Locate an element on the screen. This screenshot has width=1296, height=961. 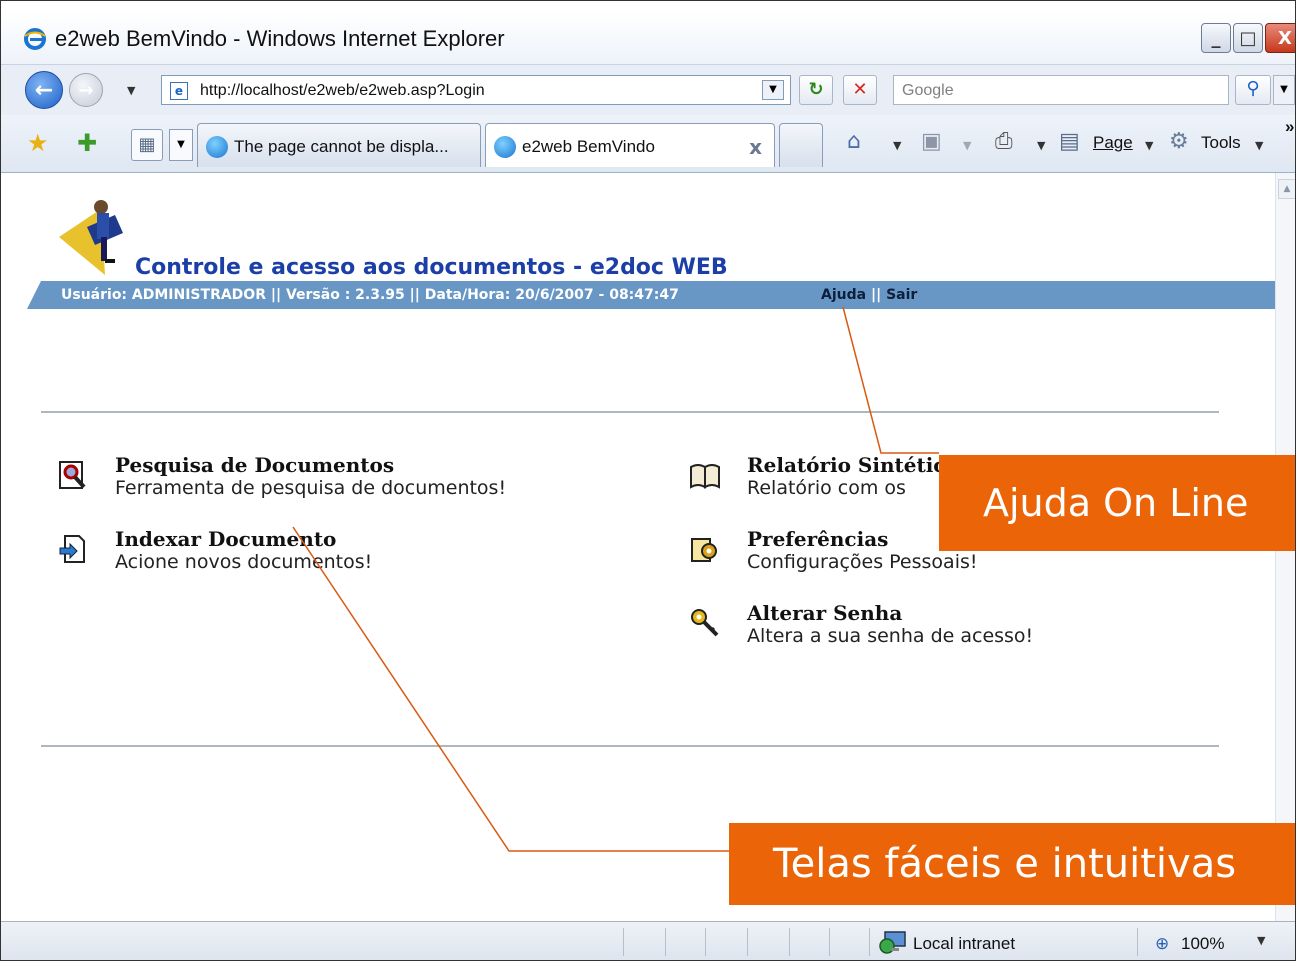
search-button: ⚲ is located at coordinates (1253, 90).